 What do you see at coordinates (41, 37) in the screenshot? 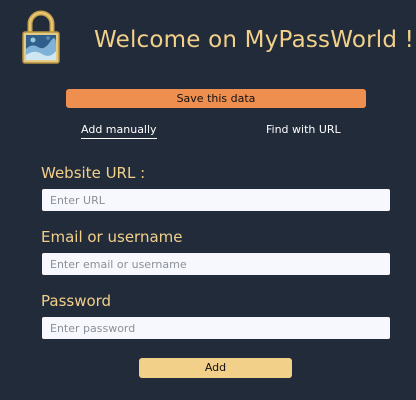
I see `padlock-icon` at bounding box center [41, 37].